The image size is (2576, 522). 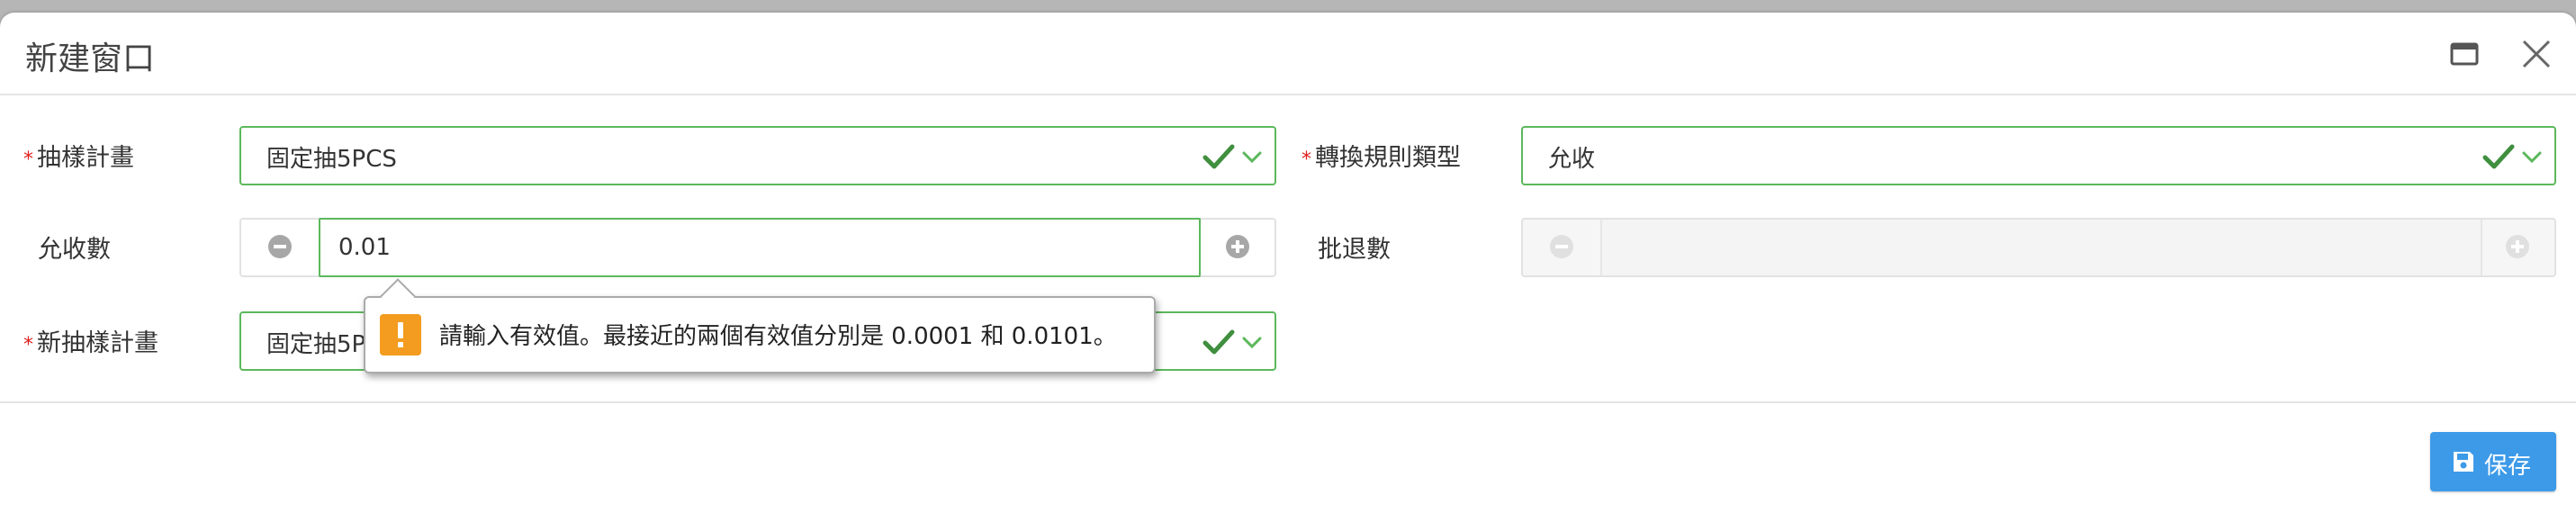 I want to click on sampling-plan-value: 固定抽5PCS, so click(x=331, y=159).